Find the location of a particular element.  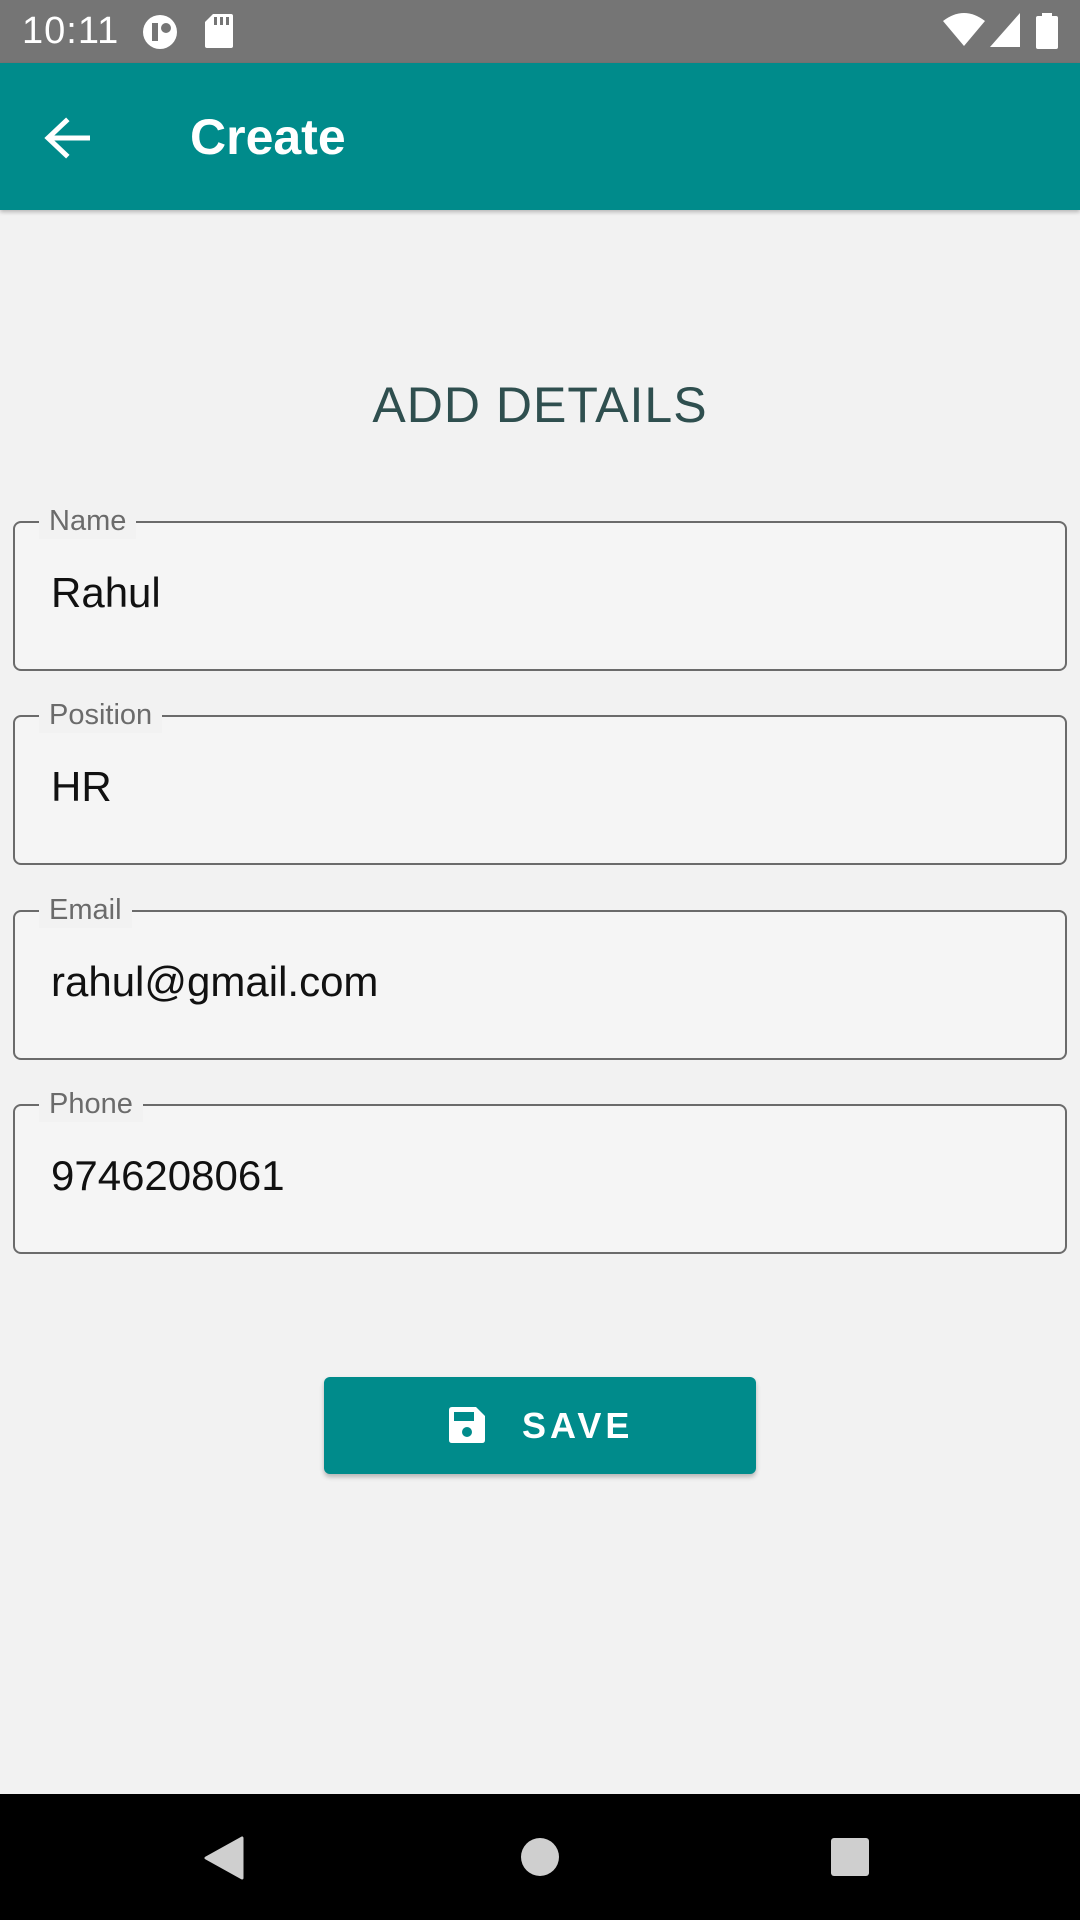

sd-card-icon is located at coordinates (219, 33).